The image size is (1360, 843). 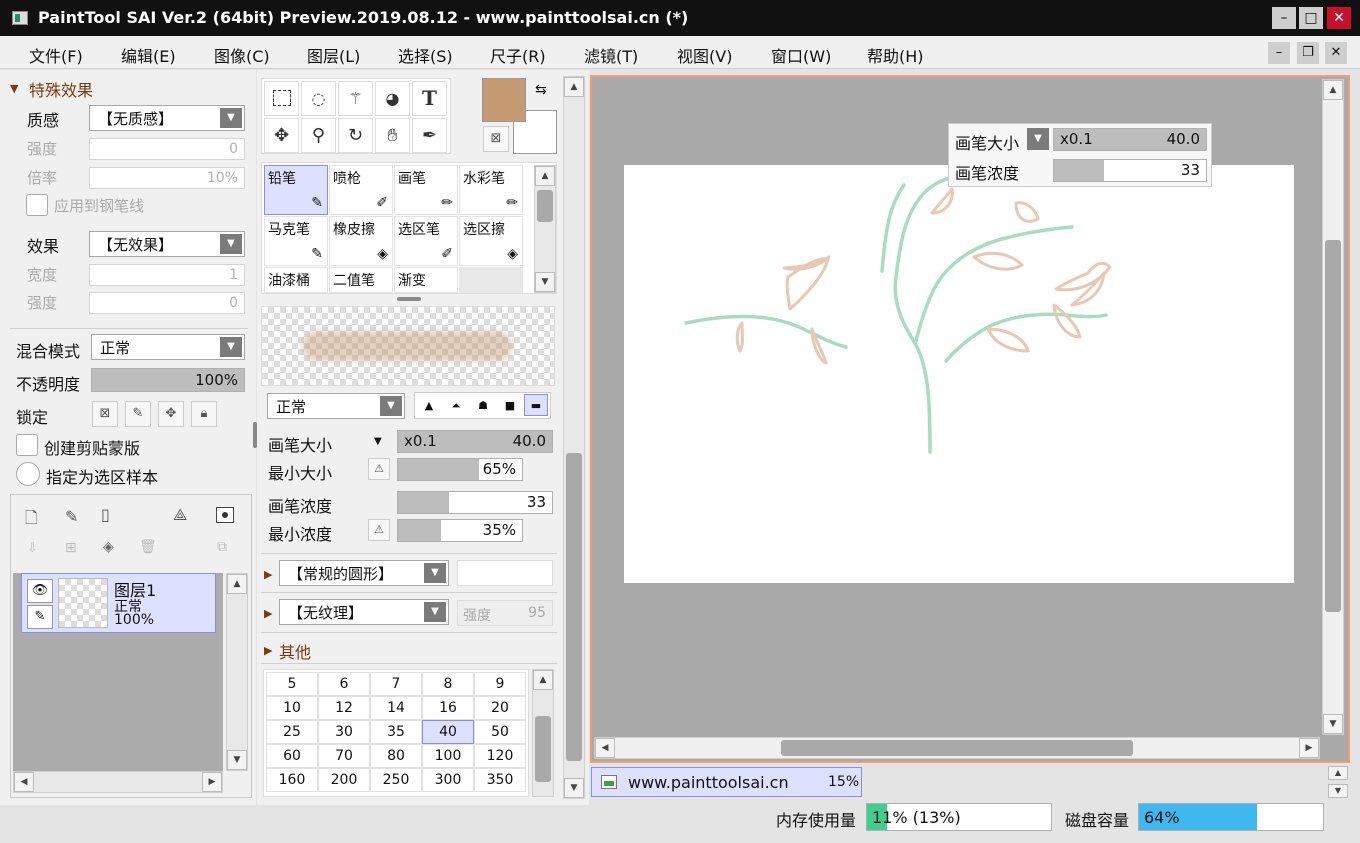 I want to click on magic-wand-icon: ⚚, so click(x=355, y=98).